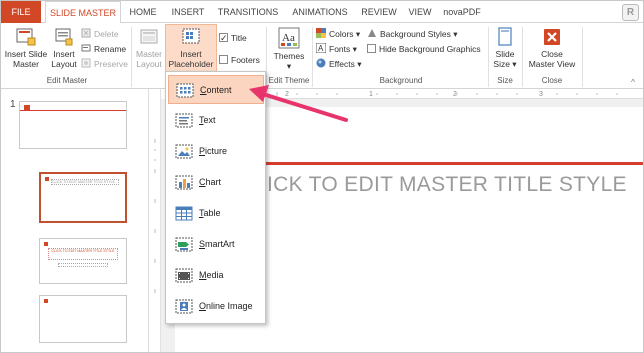  Describe the element at coordinates (86, 63) in the screenshot. I see `preserve-icon` at that location.